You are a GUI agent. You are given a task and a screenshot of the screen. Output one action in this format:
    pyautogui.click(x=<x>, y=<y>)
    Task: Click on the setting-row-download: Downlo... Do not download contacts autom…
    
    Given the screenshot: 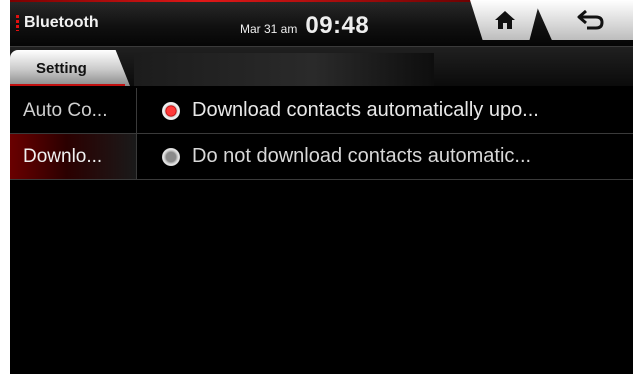 What is the action you would take?
    pyautogui.click(x=321, y=157)
    